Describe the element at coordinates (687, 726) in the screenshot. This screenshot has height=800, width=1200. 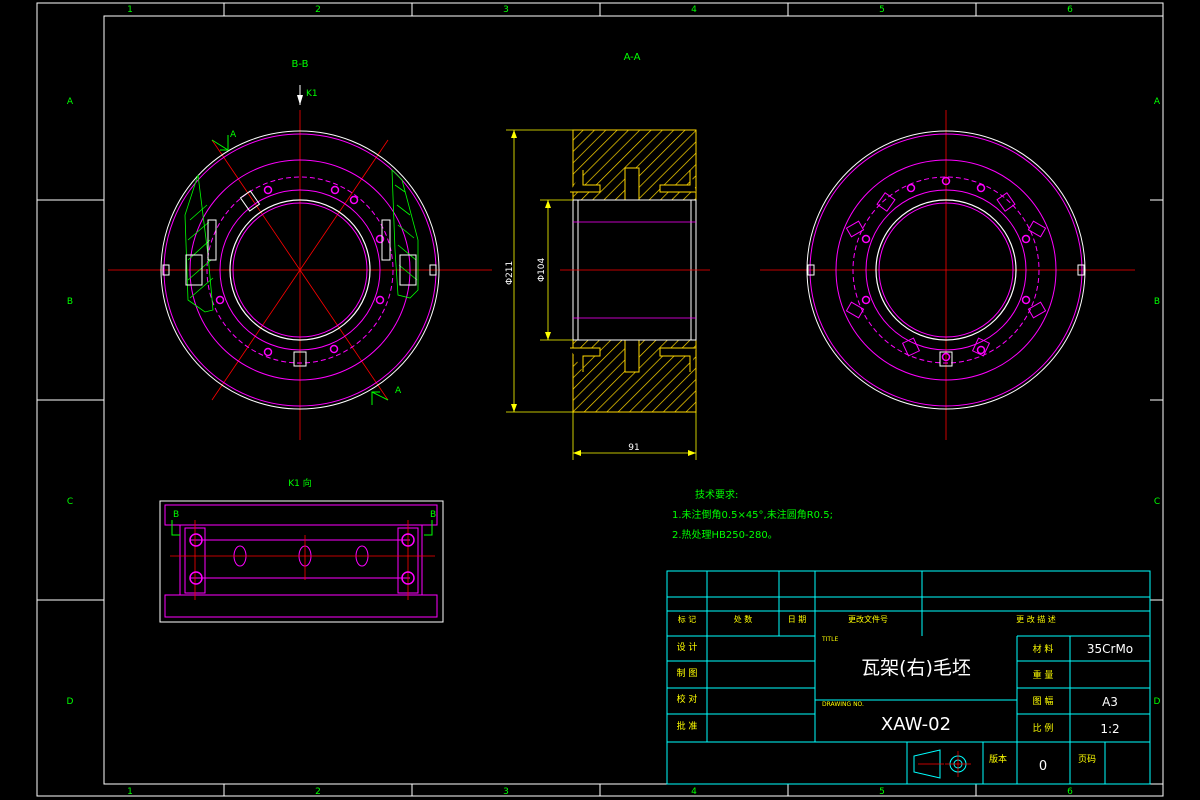
I see `sign-row-approve: 批 准` at that location.